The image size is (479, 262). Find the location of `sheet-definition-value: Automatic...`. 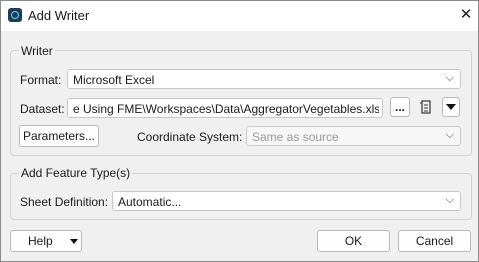

sheet-definition-value: Automatic... is located at coordinates (150, 202).